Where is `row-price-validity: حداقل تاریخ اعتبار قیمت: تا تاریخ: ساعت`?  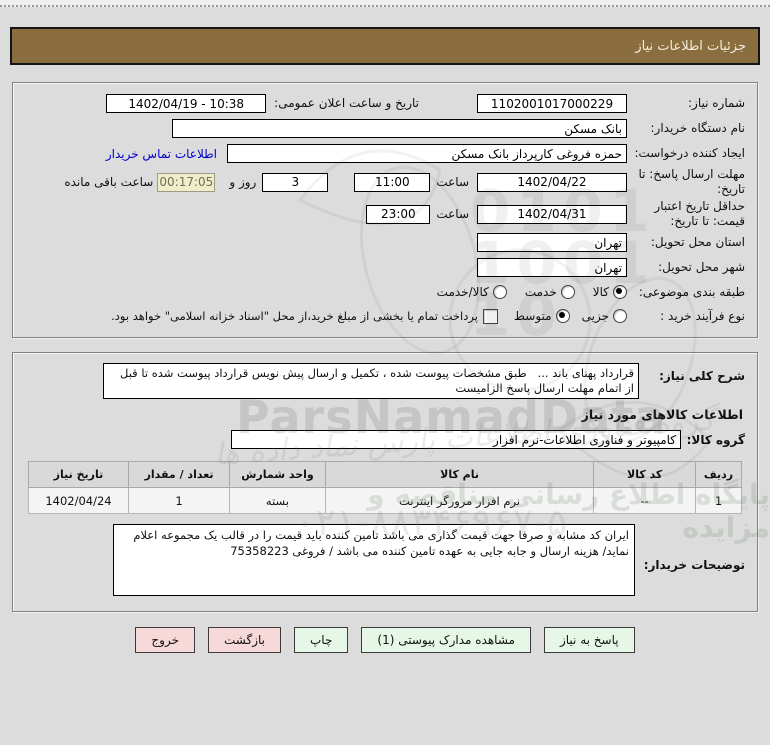 row-price-validity: حداقل تاریخ اعتبار قیمت: تا تاریخ: ساعت is located at coordinates (385, 214).